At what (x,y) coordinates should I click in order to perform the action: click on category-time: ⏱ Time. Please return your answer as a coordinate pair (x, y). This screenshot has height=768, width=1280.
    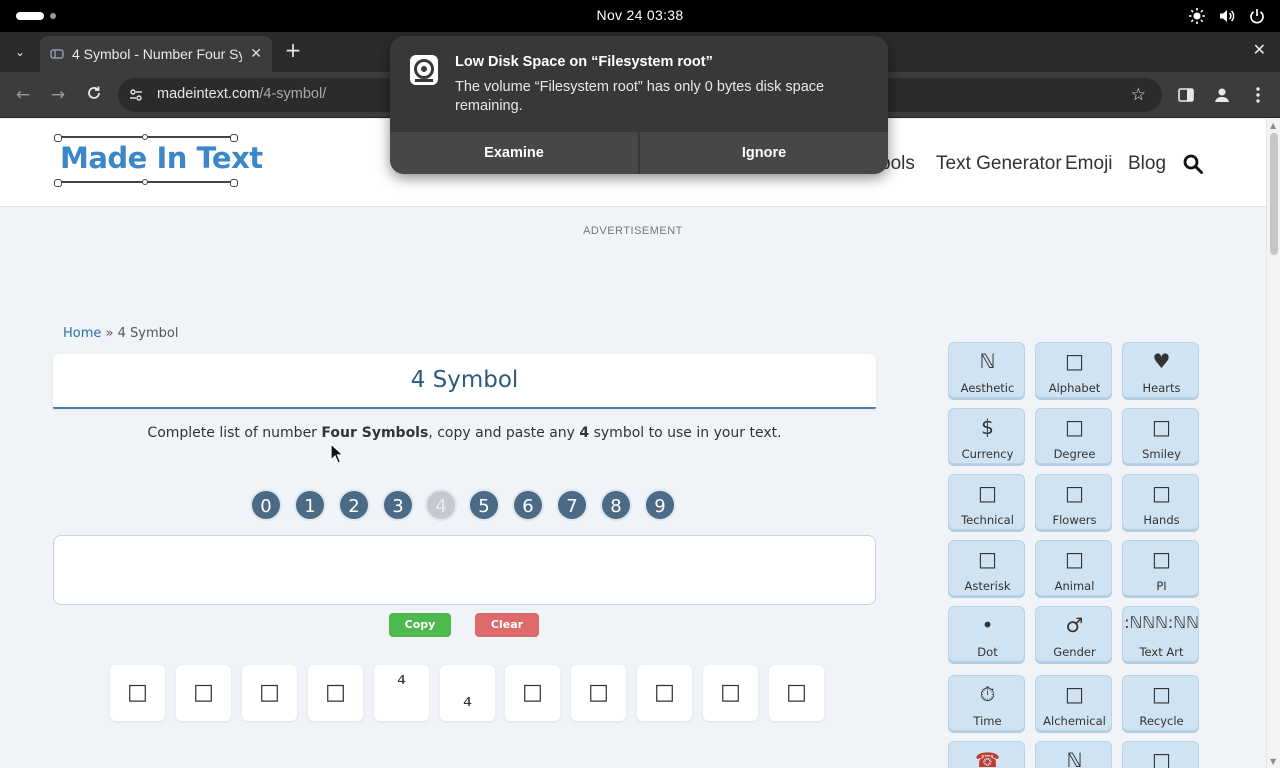
    Looking at the image, I should click on (986, 703).